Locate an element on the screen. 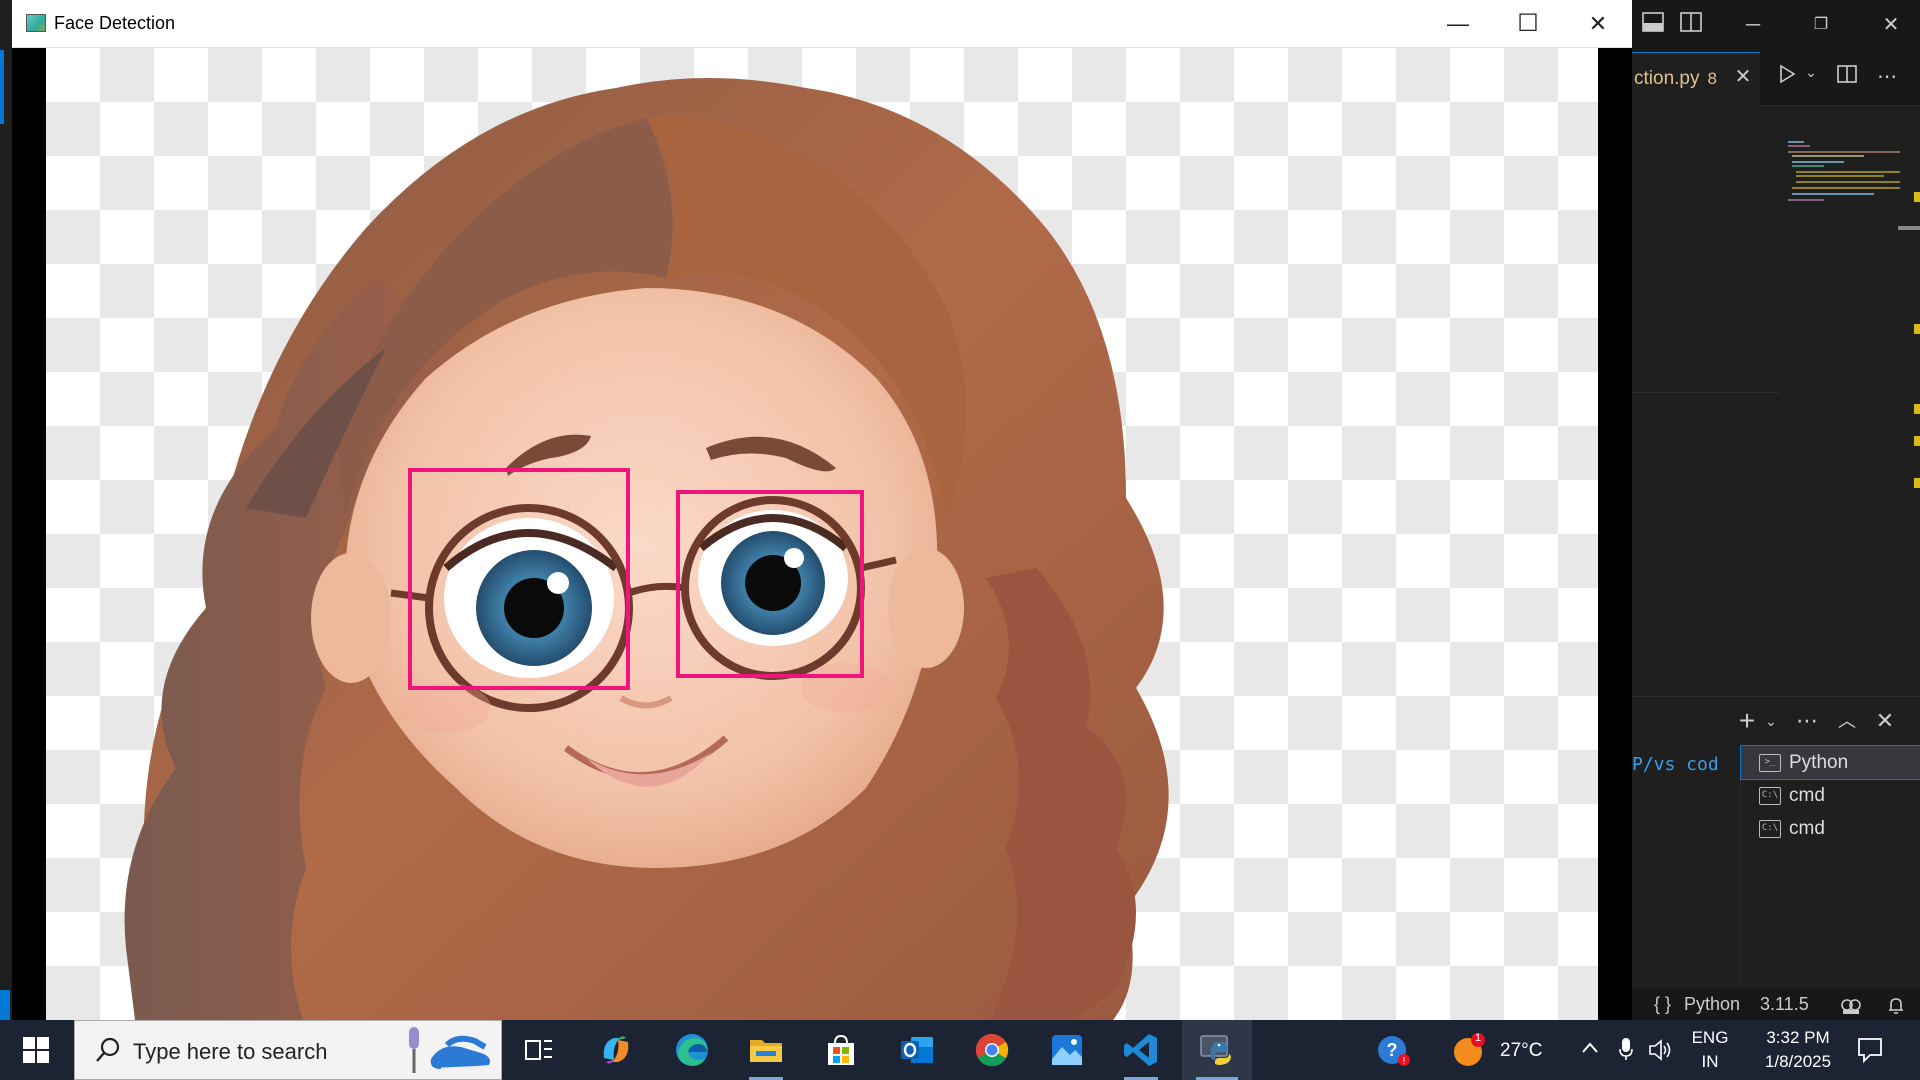 The width and height of the screenshot is (1920, 1080). chrome-button is located at coordinates (992, 1050).